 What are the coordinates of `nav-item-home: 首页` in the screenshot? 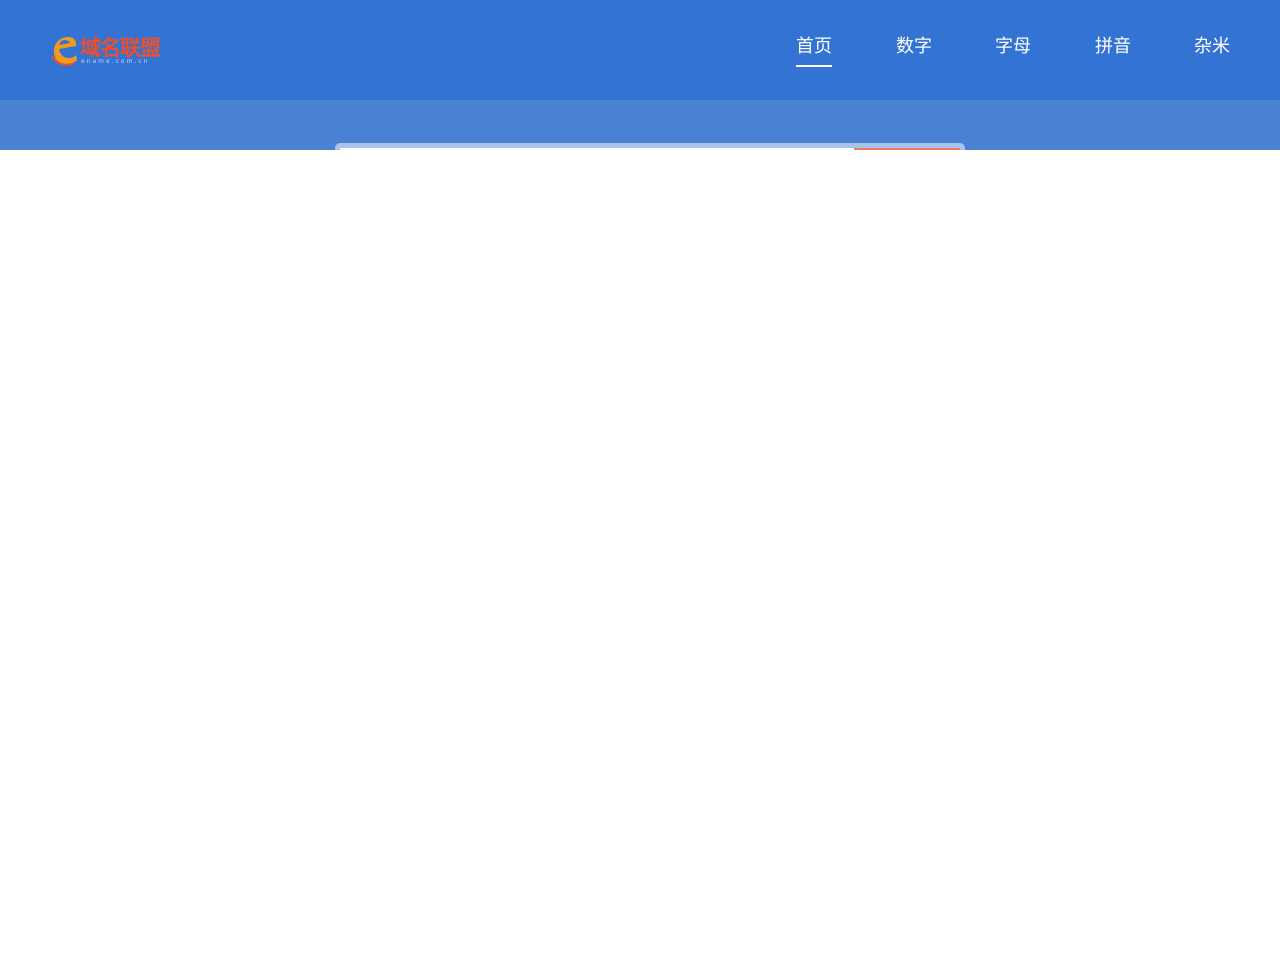 It's located at (814, 50).